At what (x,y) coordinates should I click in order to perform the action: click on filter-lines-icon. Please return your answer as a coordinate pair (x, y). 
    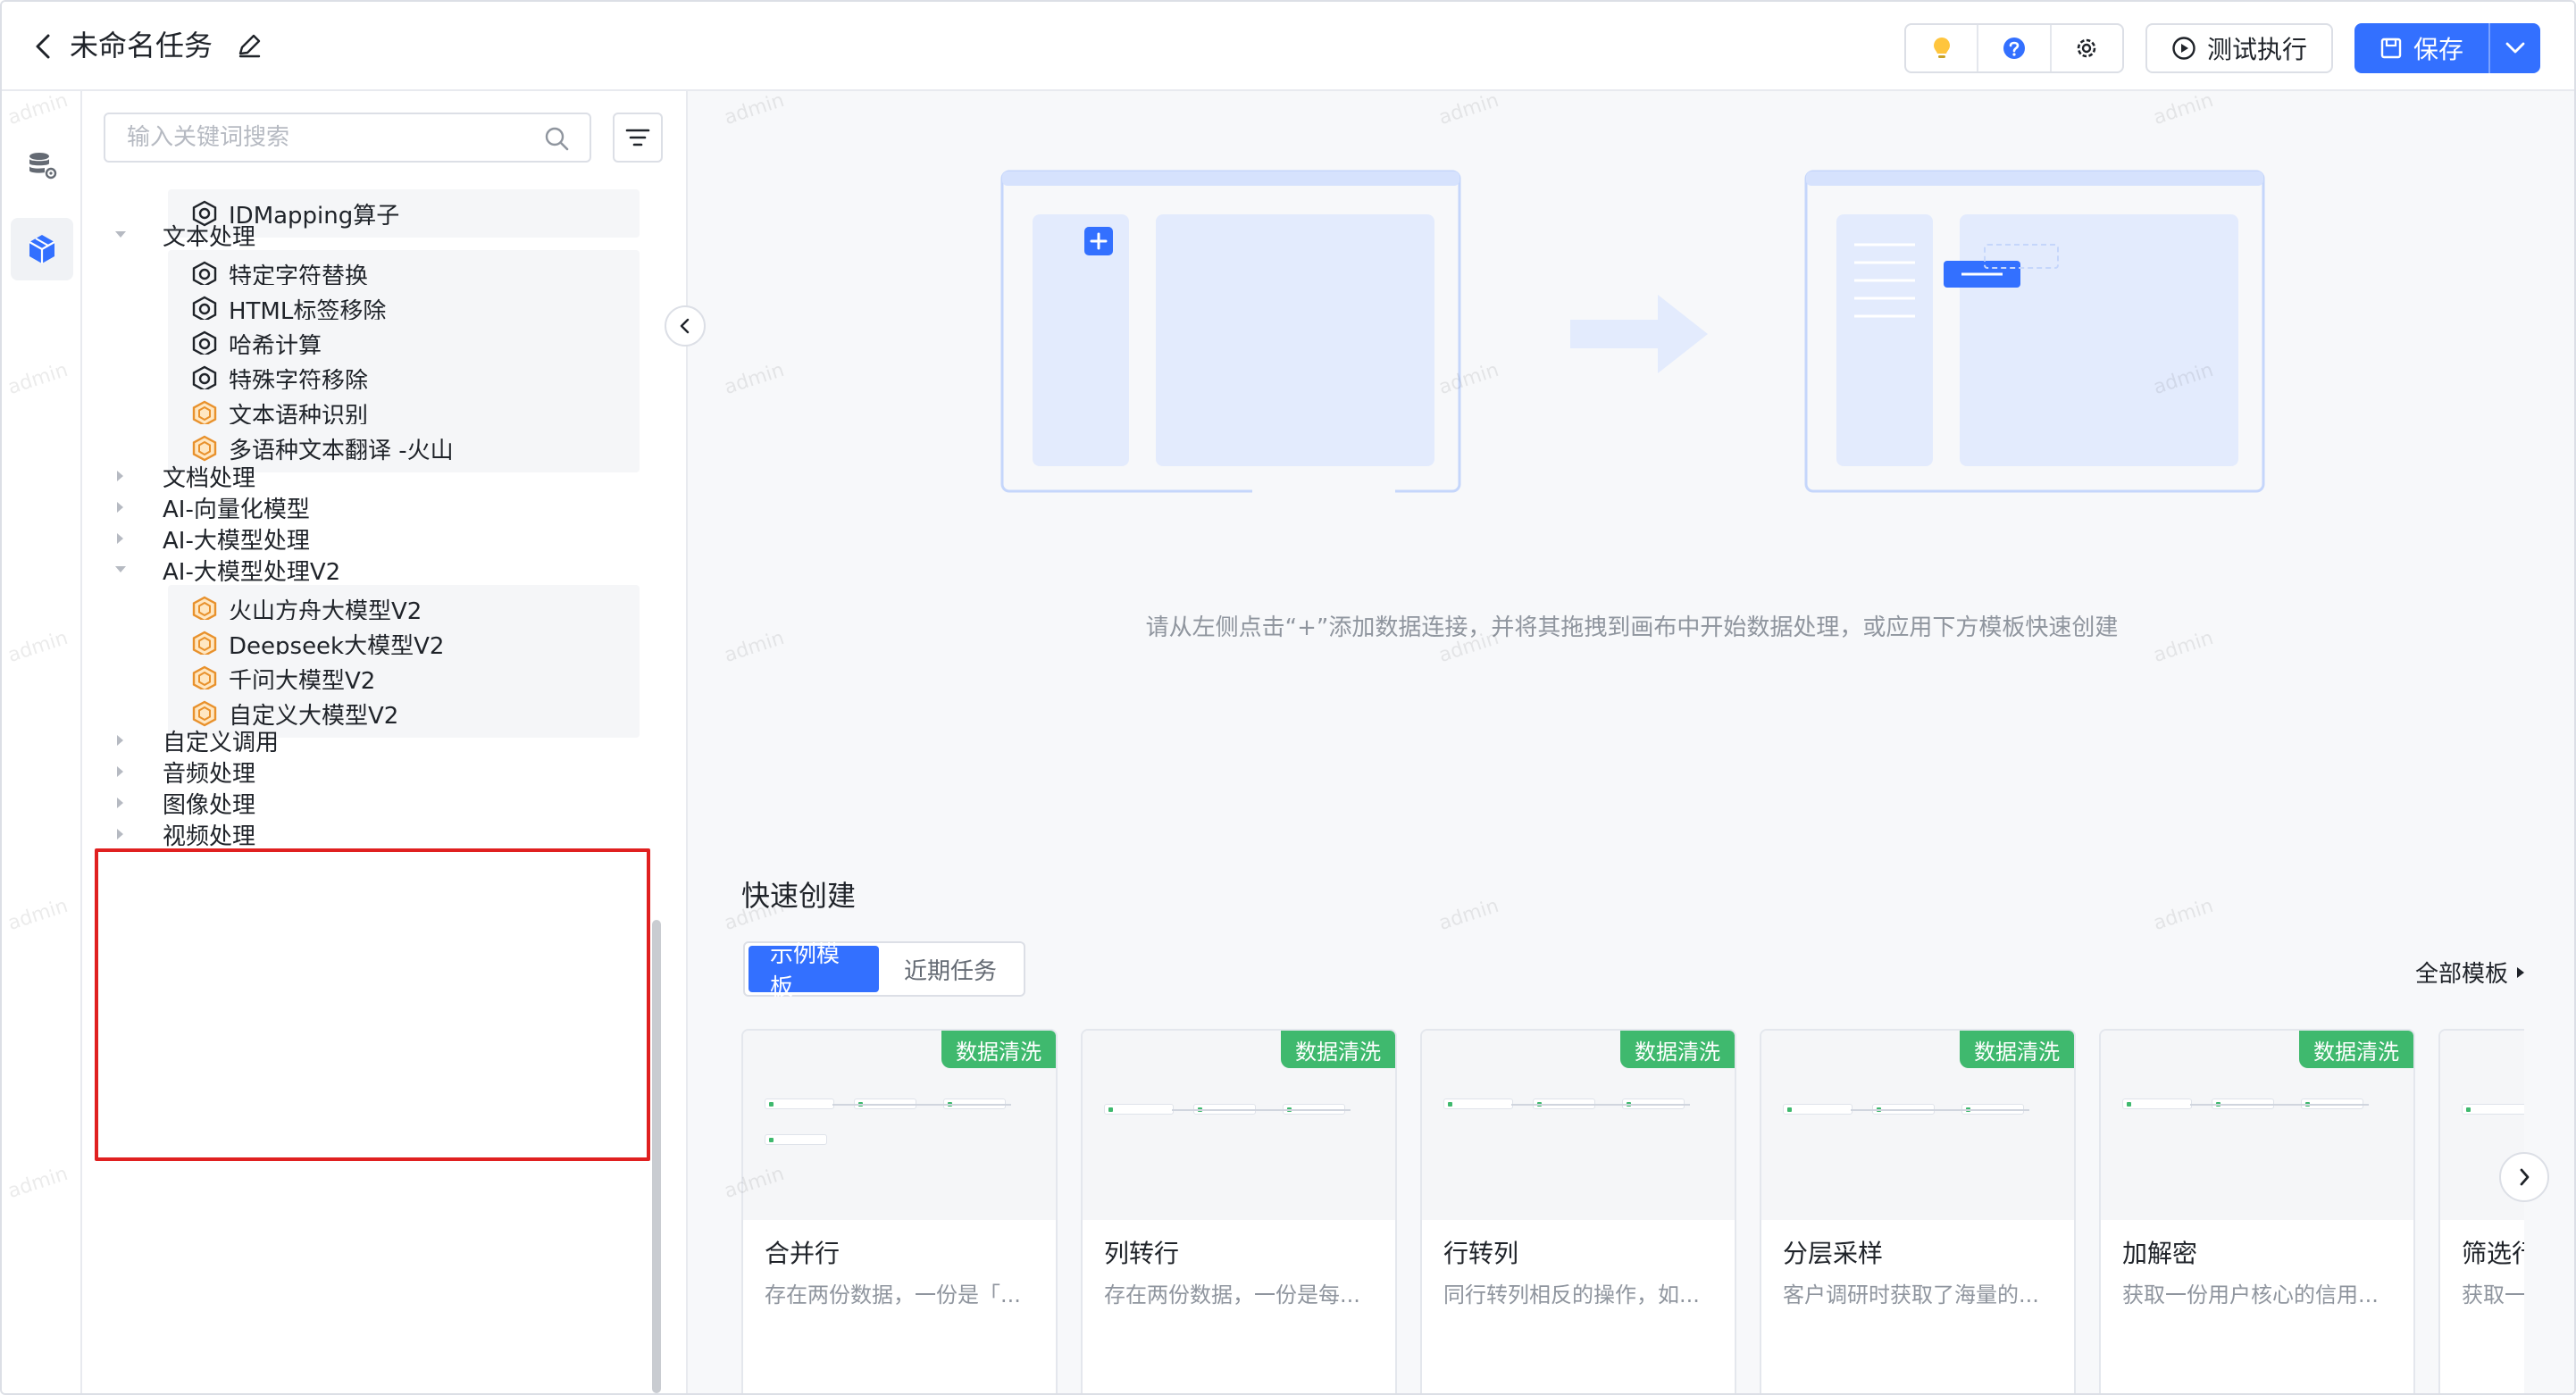
    Looking at the image, I should click on (638, 137).